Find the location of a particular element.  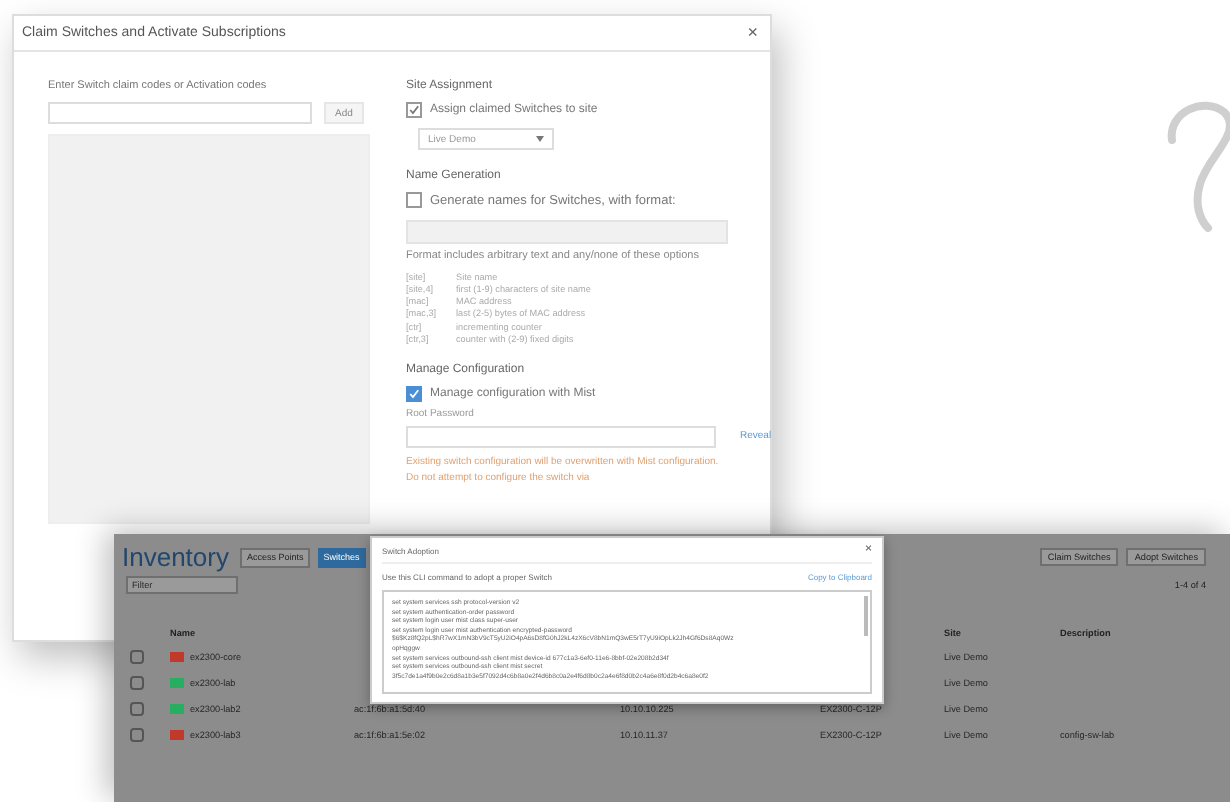

password-field is located at coordinates (561, 436).